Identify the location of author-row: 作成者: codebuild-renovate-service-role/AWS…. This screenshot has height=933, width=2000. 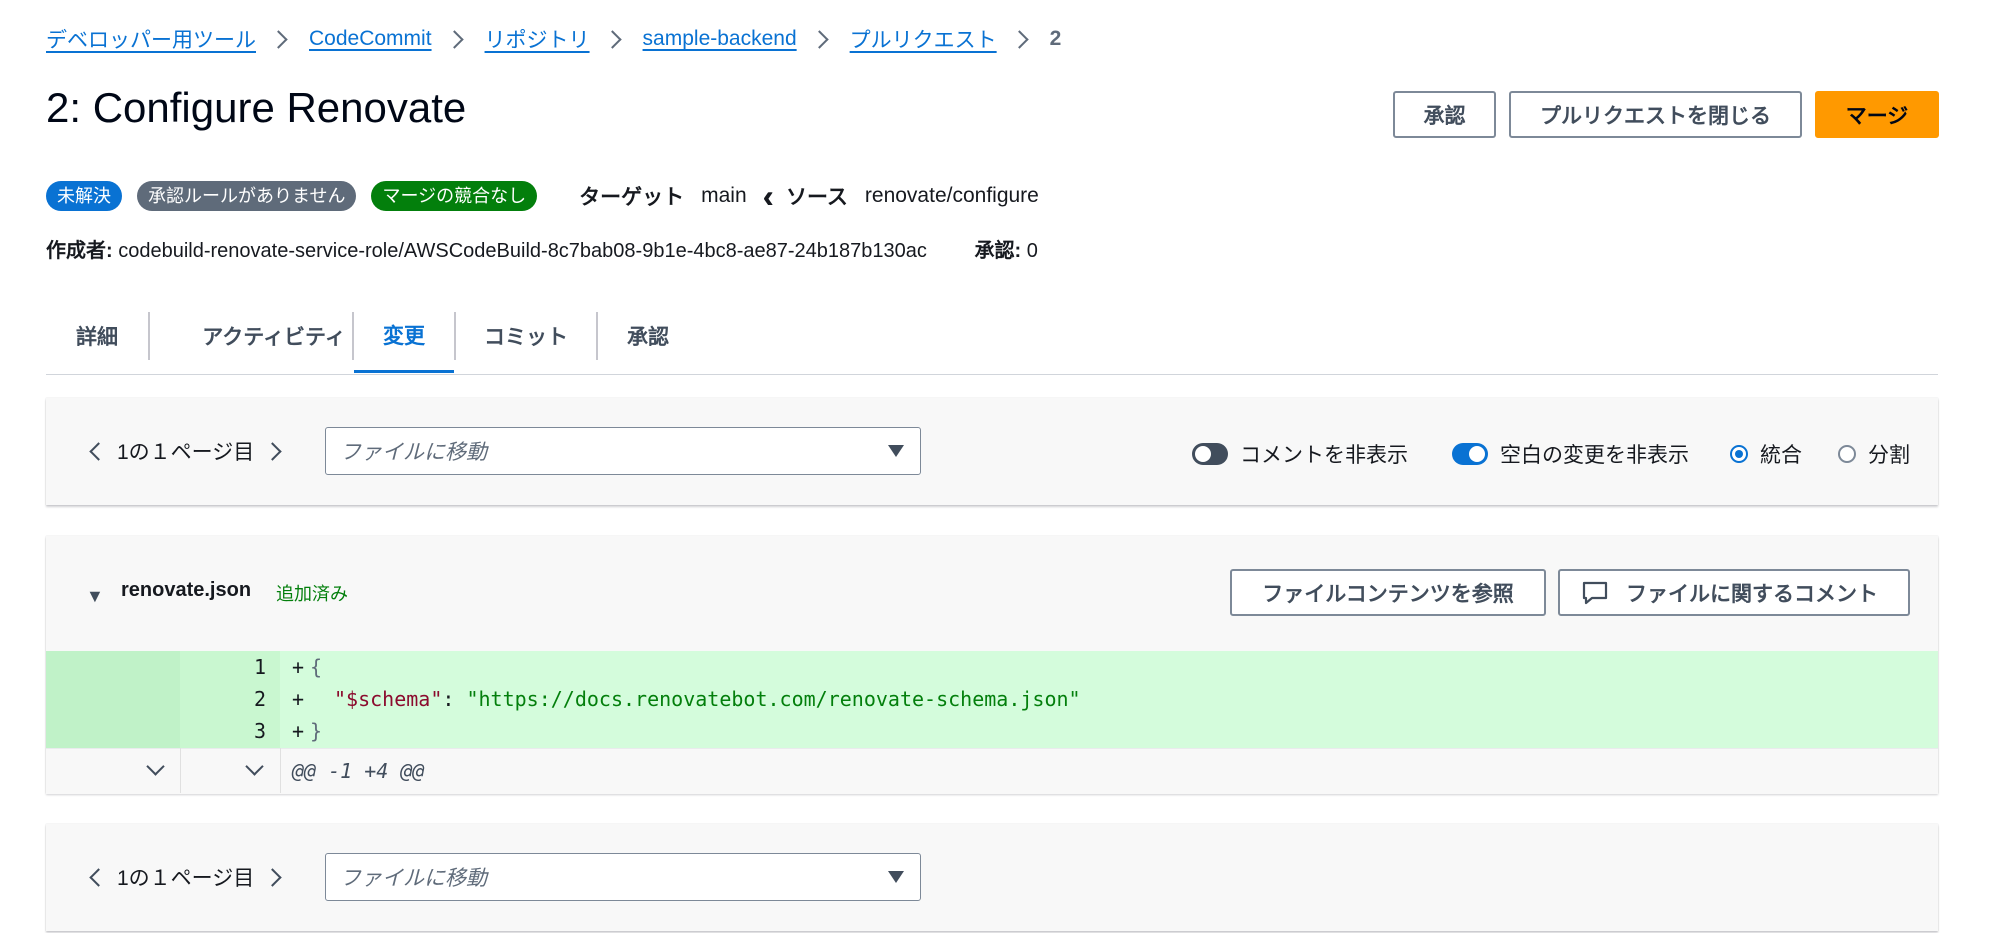
(542, 248).